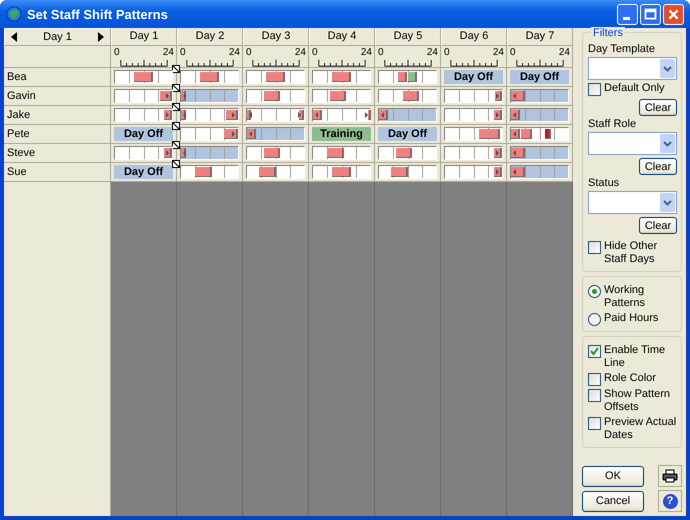  What do you see at coordinates (670, 501) in the screenshot?
I see `help-button: ?` at bounding box center [670, 501].